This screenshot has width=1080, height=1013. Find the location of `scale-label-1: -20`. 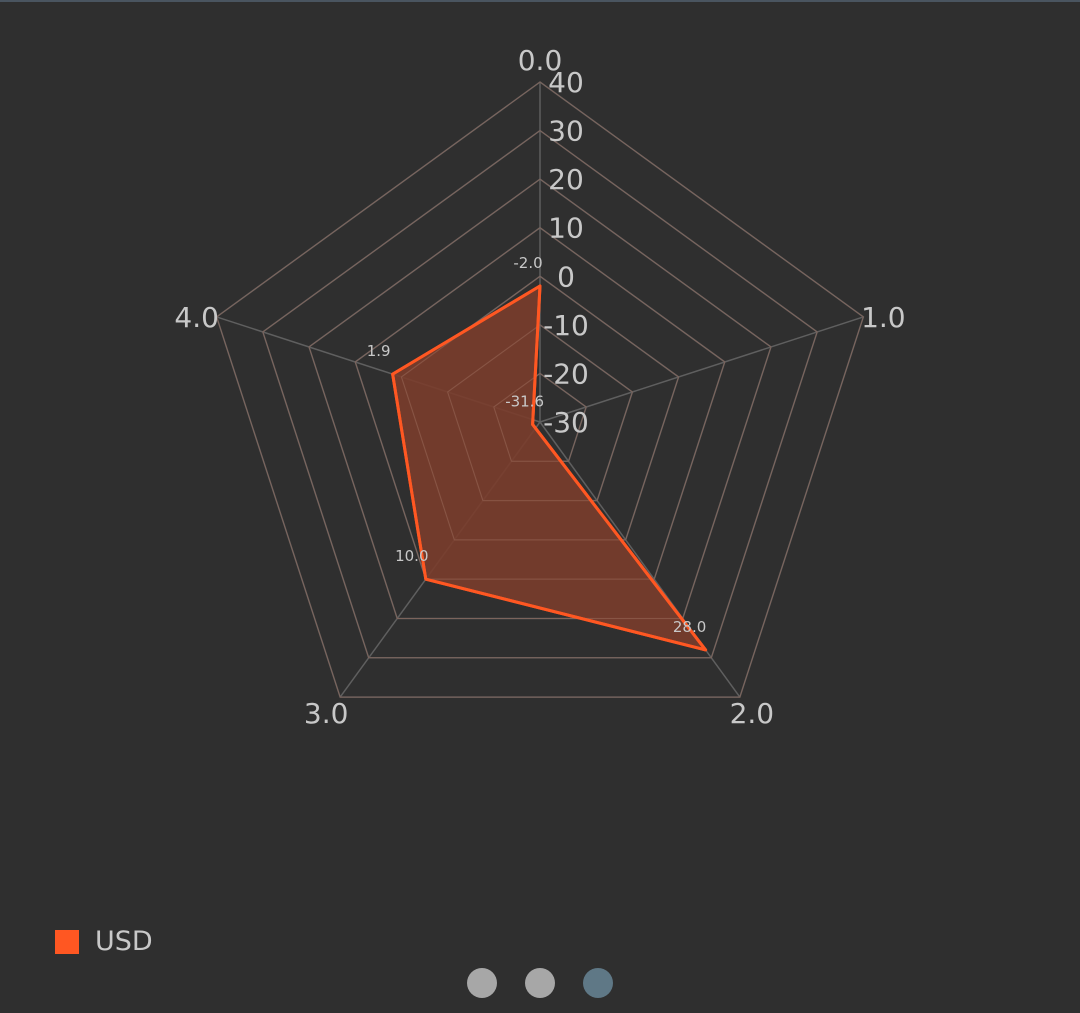

scale-label-1: -20 is located at coordinates (566, 373).